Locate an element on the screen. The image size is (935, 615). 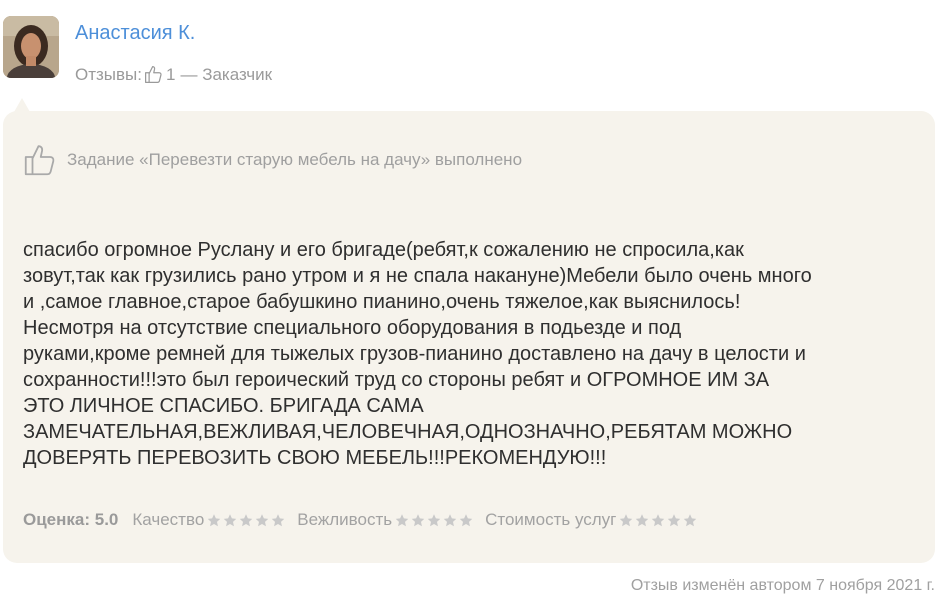
avatar is located at coordinates (31, 47).